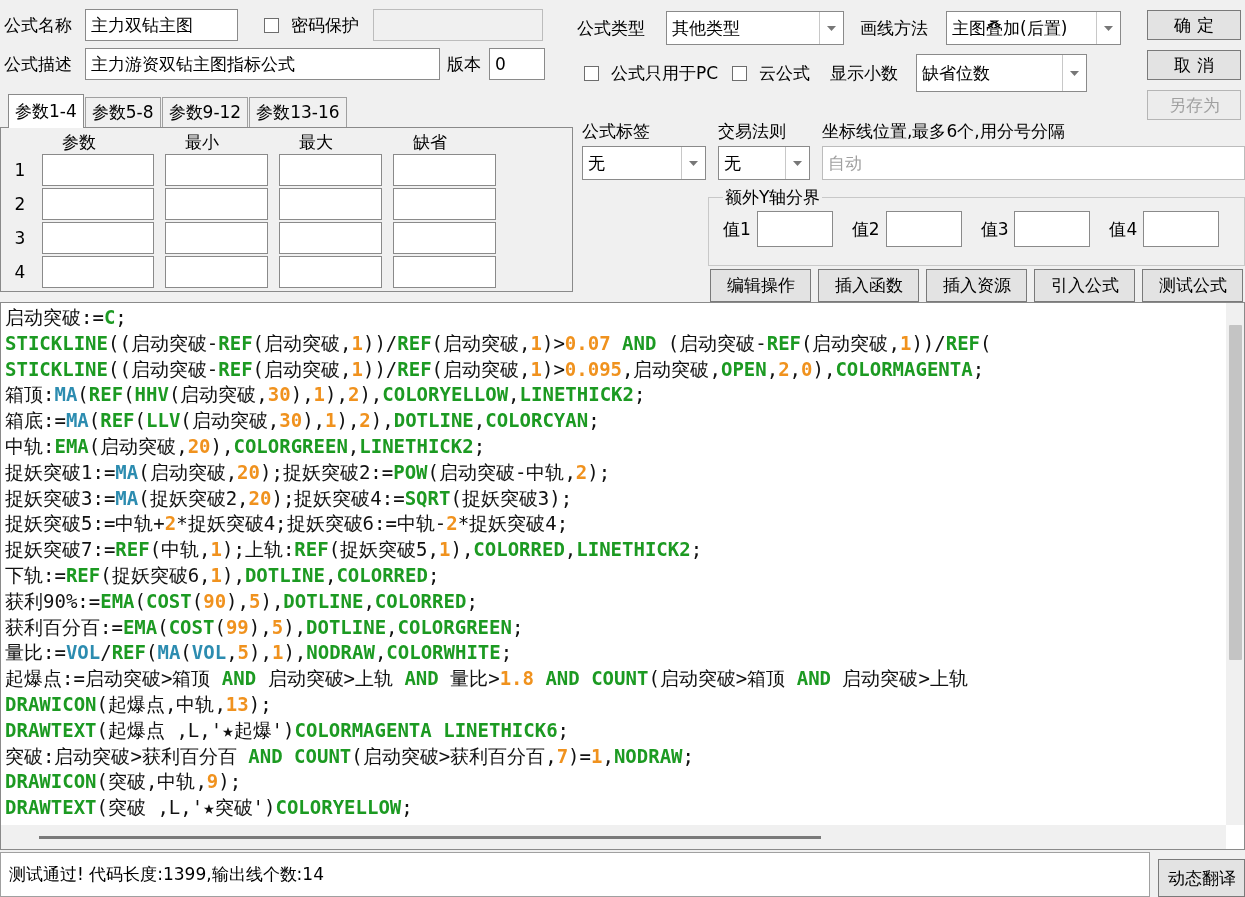 The width and height of the screenshot is (1245, 897). Describe the element at coordinates (264, 627) in the screenshot. I see `code-line: 获利百分百:=EMA(COST(99),5),DOTLINE,COLORGREEN;` at that location.